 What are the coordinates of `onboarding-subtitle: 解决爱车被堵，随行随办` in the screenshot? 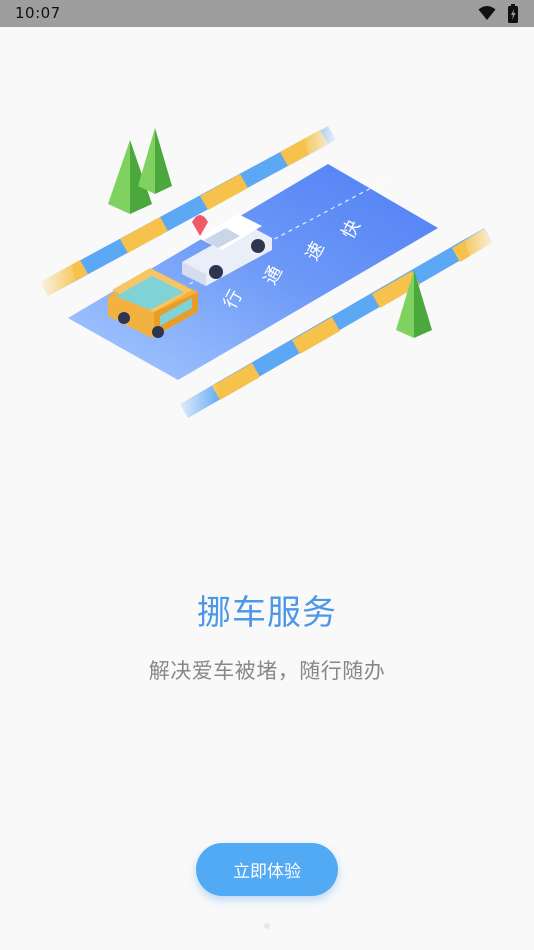 It's located at (267, 671).